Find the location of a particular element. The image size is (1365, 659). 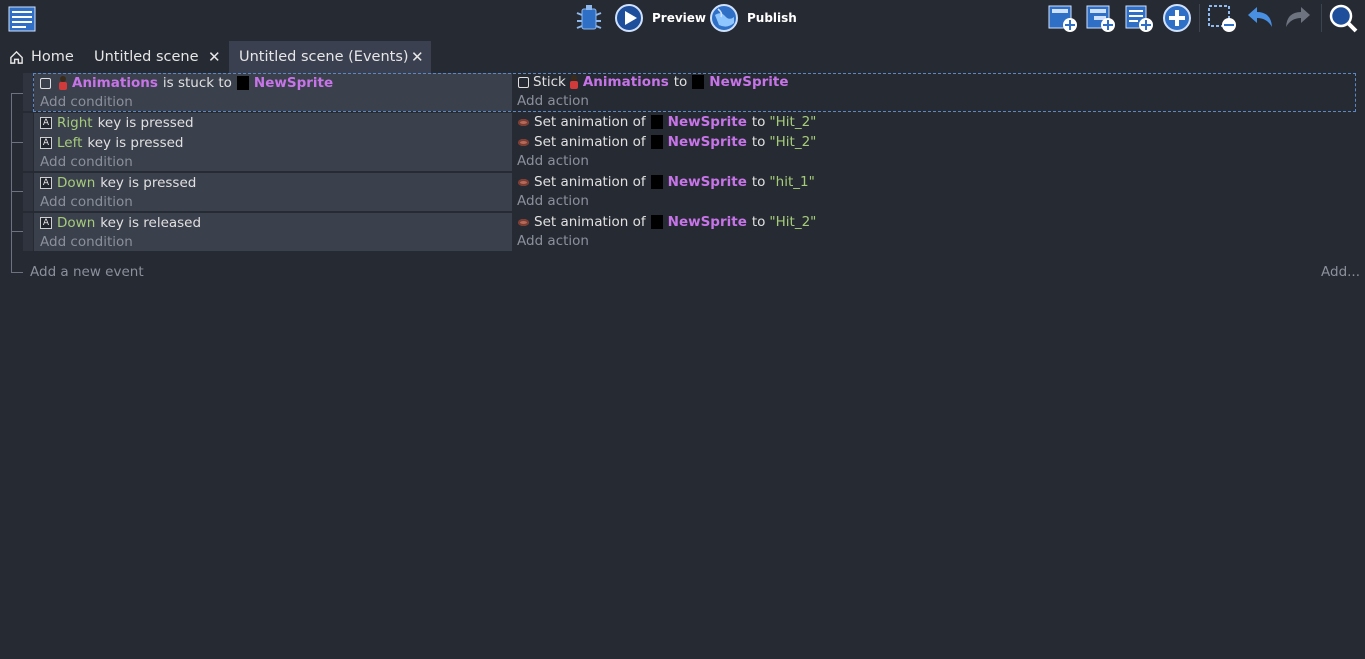

event-conditions: A Down key is pressed Add condition is located at coordinates (273, 192).